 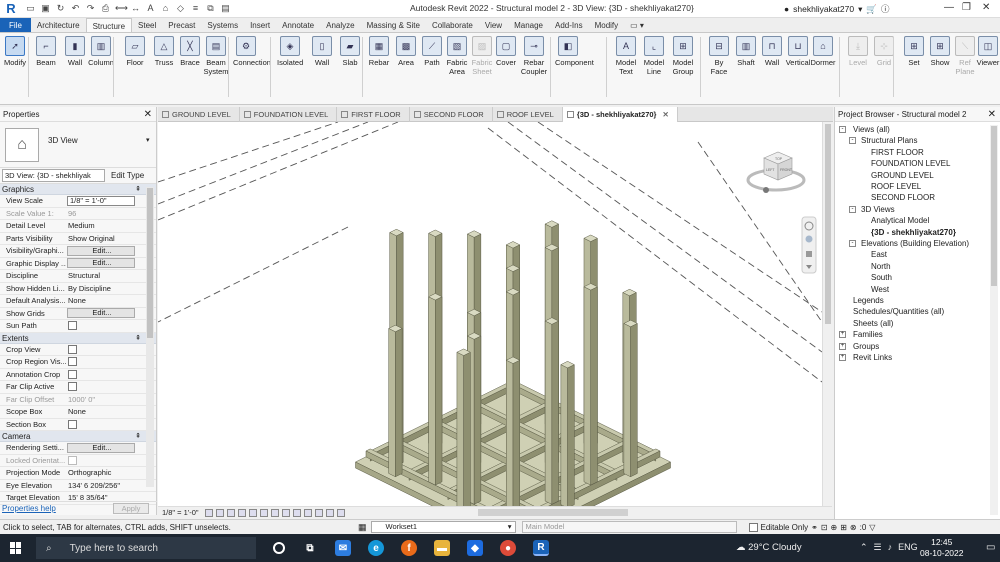 What do you see at coordinates (393, 25) in the screenshot?
I see `tab-massing-site: Massing & Site` at bounding box center [393, 25].